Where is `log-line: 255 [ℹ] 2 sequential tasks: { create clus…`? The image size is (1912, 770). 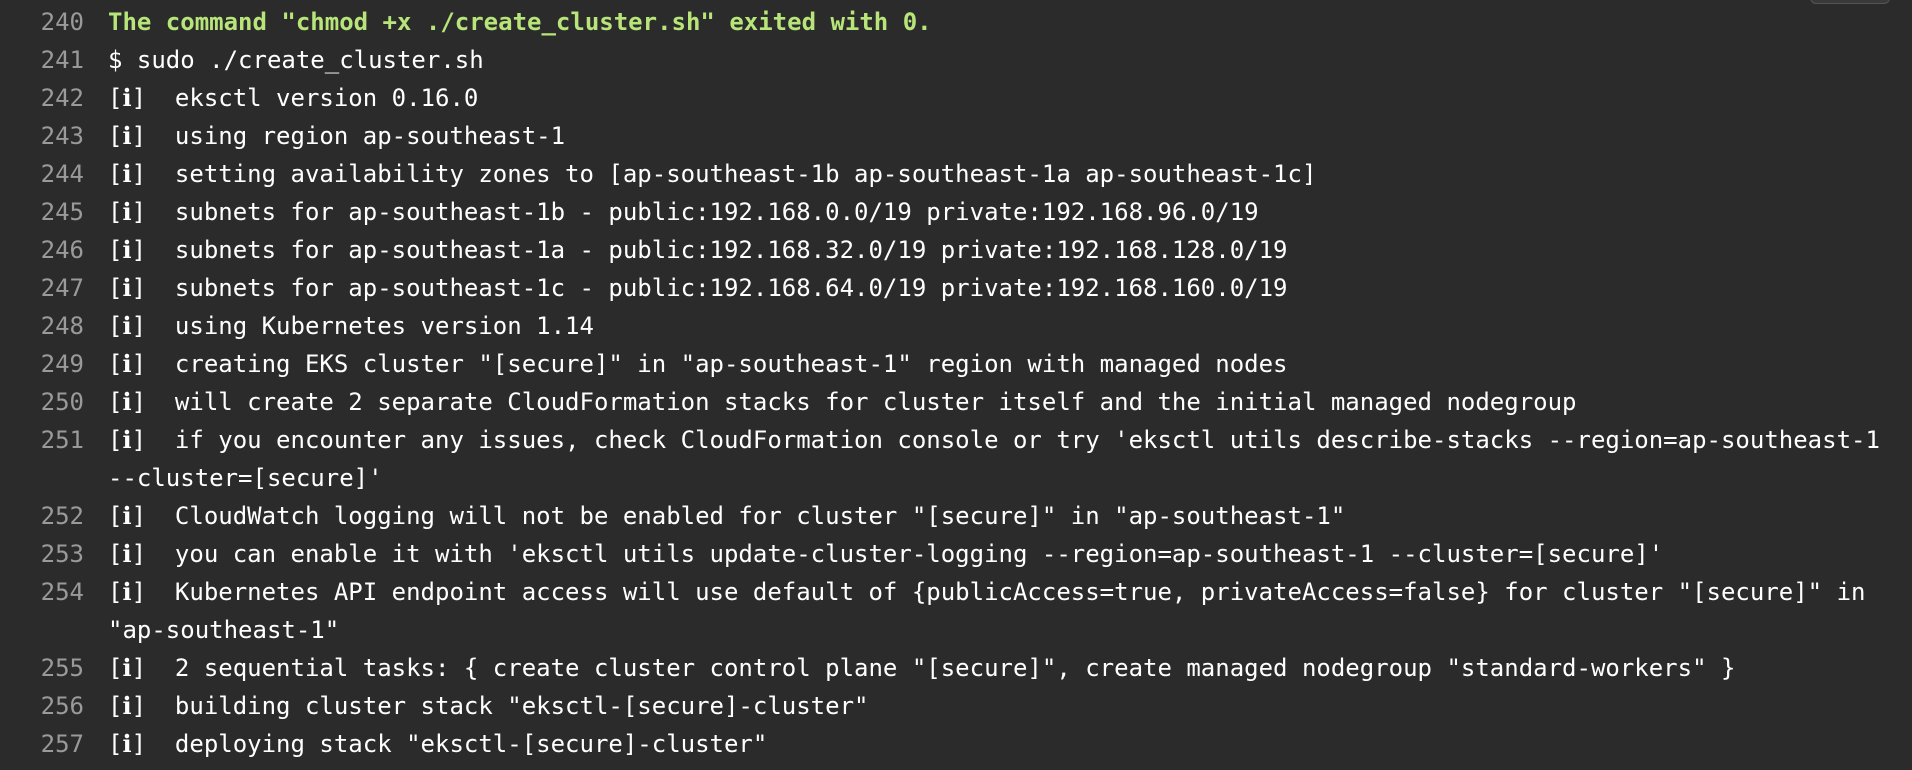 log-line: 255 [ℹ] 2 sequential tasks: { create clus… is located at coordinates (956, 668).